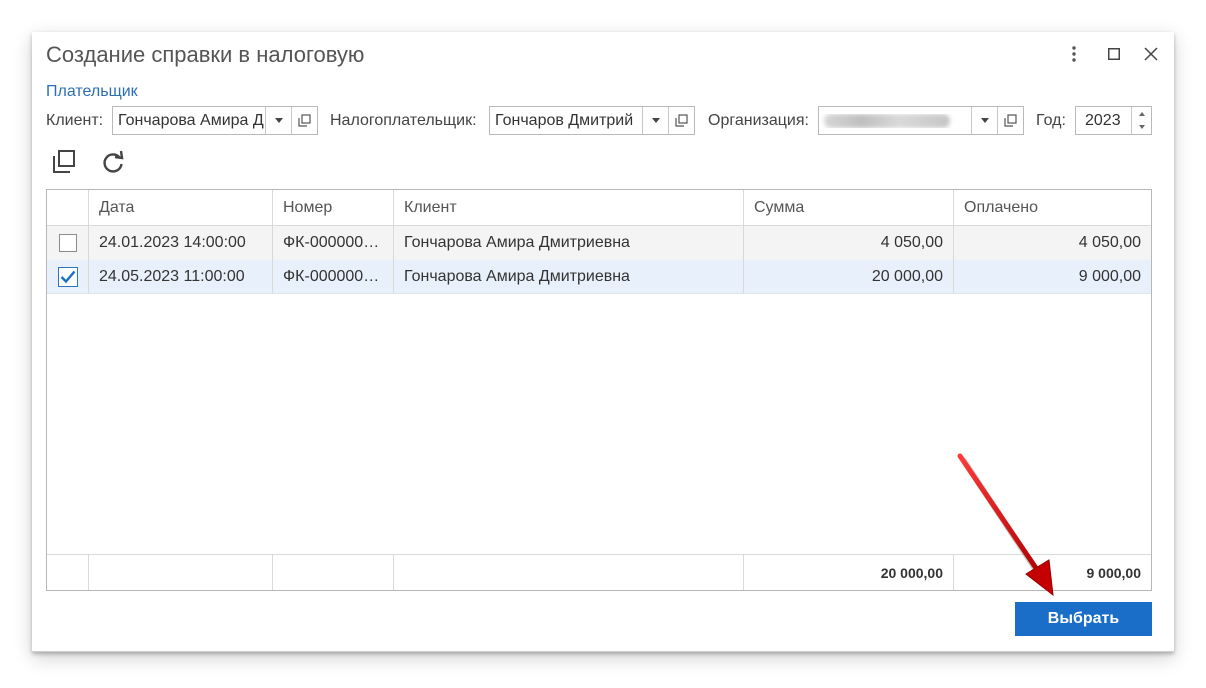  Describe the element at coordinates (1109, 242) in the screenshot. I see `row-paid: 4 050,00` at that location.